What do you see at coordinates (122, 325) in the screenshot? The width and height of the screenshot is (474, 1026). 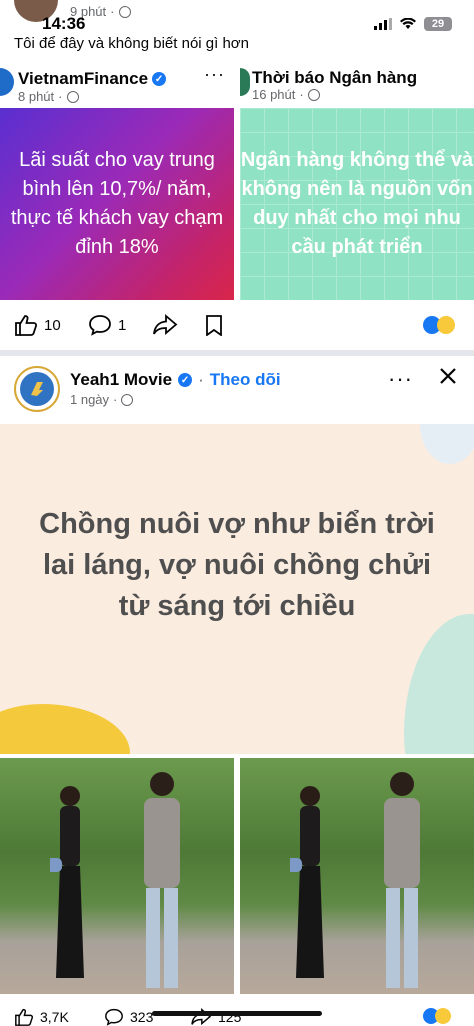 I see `comment-count: 1` at bounding box center [122, 325].